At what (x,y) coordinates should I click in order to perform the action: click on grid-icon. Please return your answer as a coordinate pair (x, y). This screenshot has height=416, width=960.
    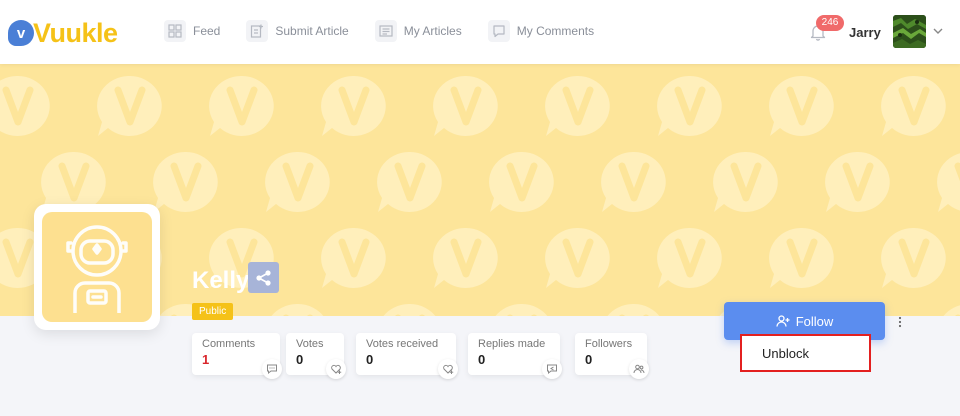
    Looking at the image, I should click on (175, 31).